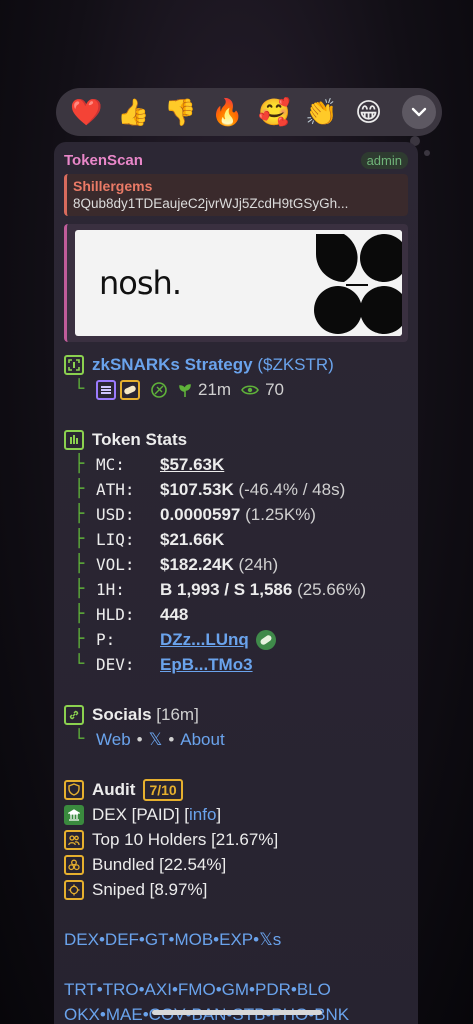 The height and width of the screenshot is (1024, 473). Describe the element at coordinates (236, 564) in the screenshot. I see `stat-row-vol: ├ VOL: $182.24K (24h)` at that location.